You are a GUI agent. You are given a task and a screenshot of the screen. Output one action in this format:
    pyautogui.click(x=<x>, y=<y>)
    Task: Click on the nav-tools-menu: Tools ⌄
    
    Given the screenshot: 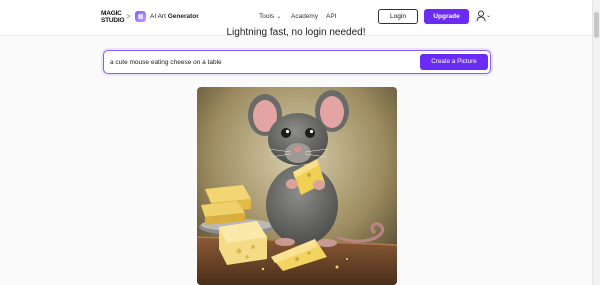 What is the action you would take?
    pyautogui.click(x=270, y=16)
    